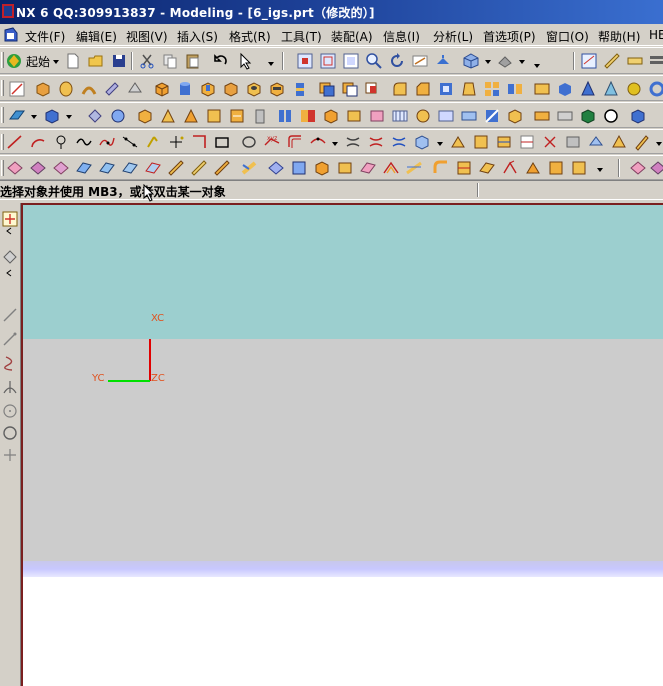 This screenshot has width=663, height=686. What do you see at coordinates (130, 142) in the screenshot?
I see `fit-spline-icon` at bounding box center [130, 142].